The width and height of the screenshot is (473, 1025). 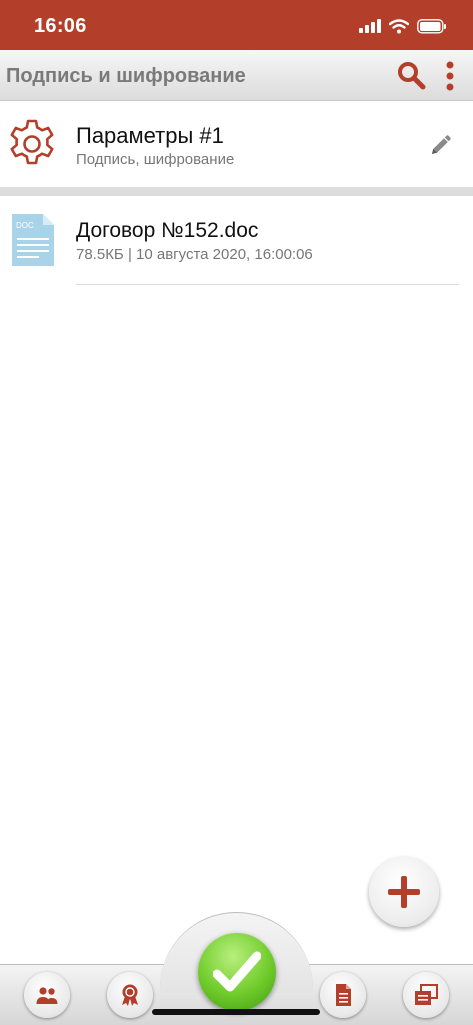 I want to click on tab-certificates, so click(x=130, y=995).